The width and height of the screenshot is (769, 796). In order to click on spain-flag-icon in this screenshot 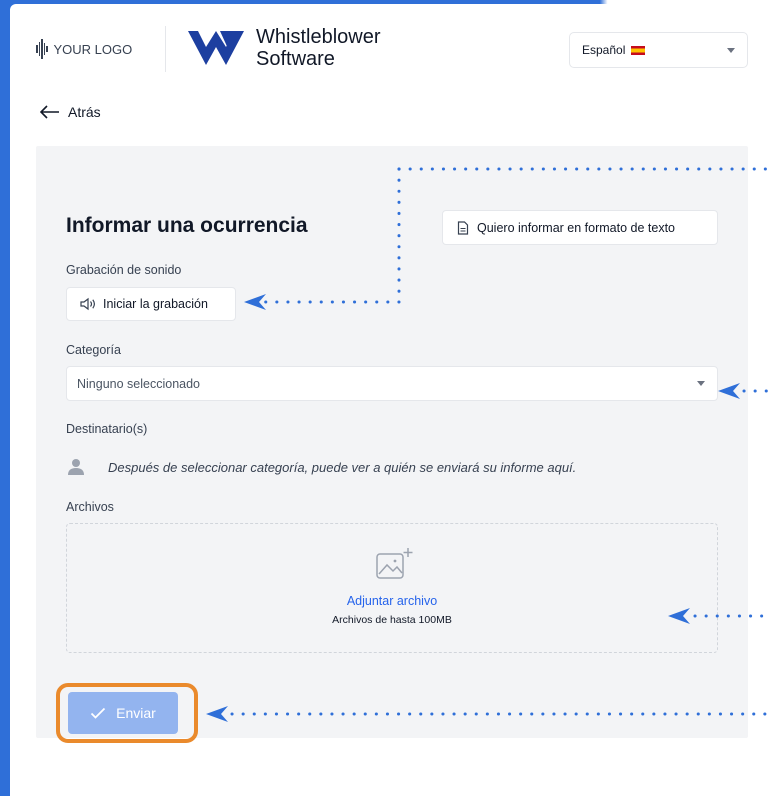, I will do `click(638, 51)`.